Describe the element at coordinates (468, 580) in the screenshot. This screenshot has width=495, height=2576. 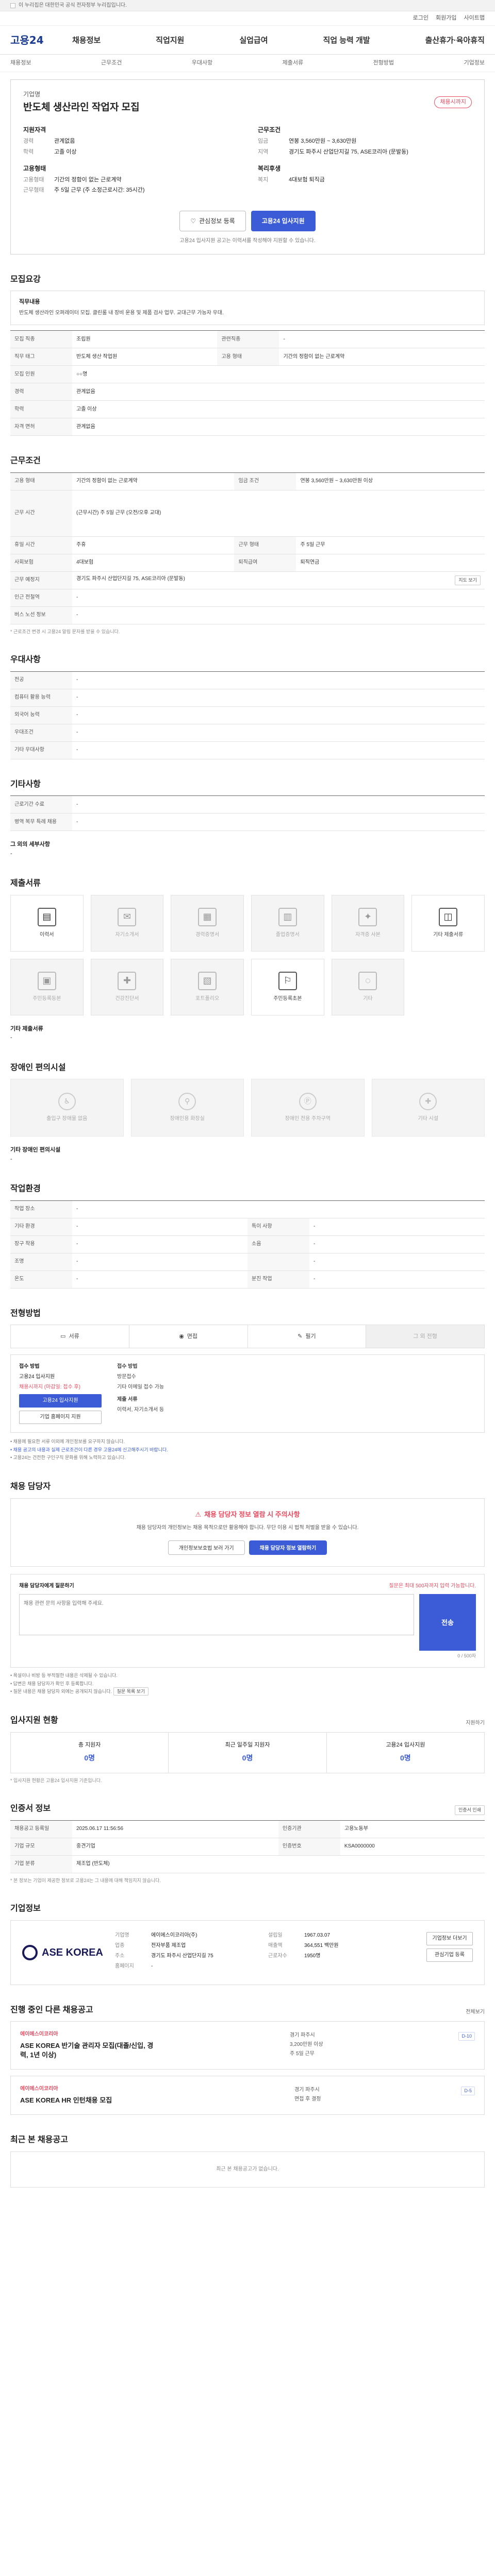
I see `map-button: 지도 보기` at that location.